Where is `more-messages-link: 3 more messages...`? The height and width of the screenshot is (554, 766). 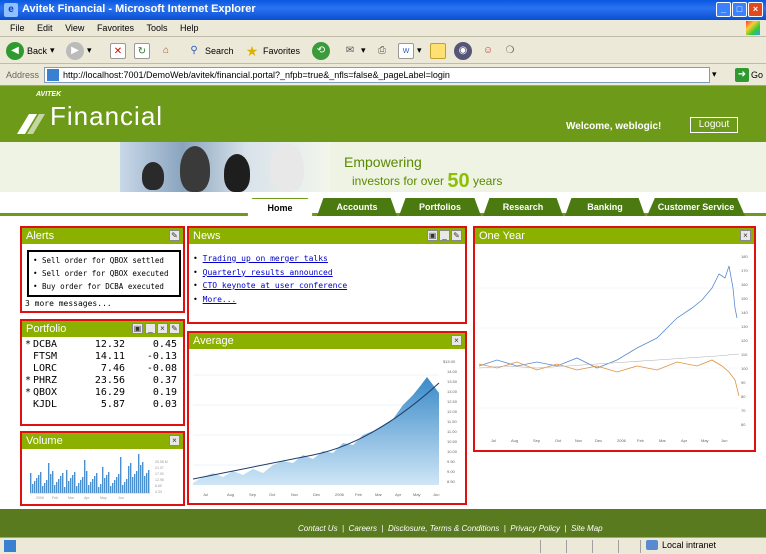
more-messages-link: 3 more messages... is located at coordinates (68, 303).